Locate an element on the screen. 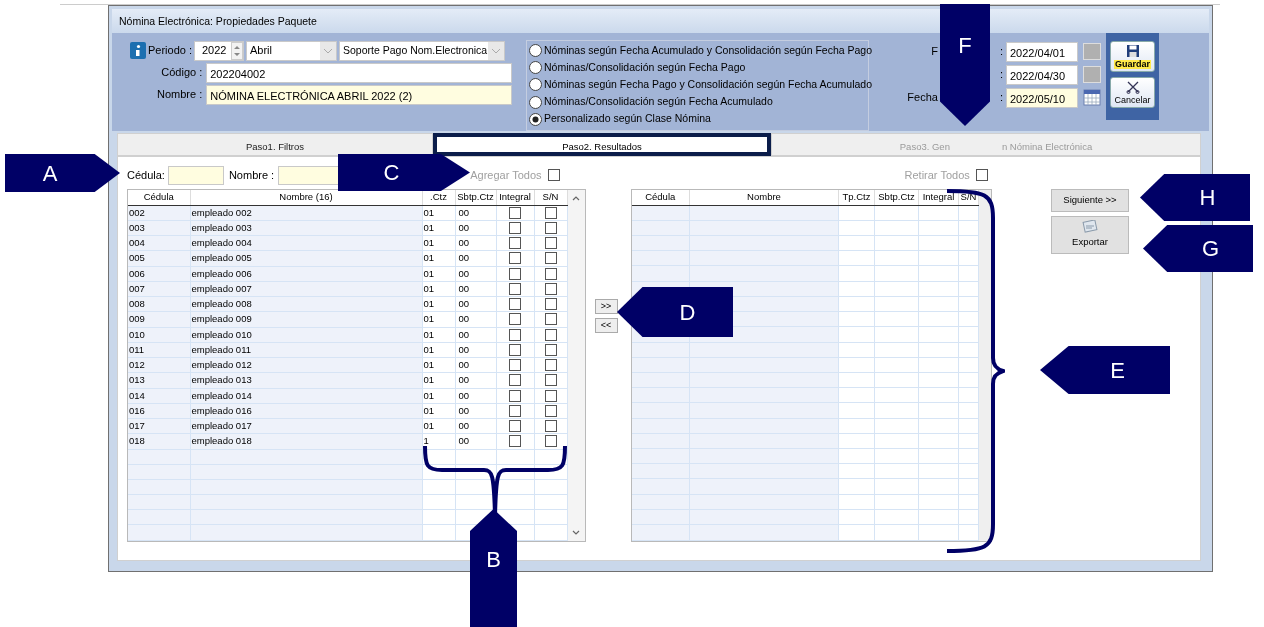 Image resolution: width=1264 pixels, height=627 pixels. column-header: Nombre is located at coordinates (764, 198).